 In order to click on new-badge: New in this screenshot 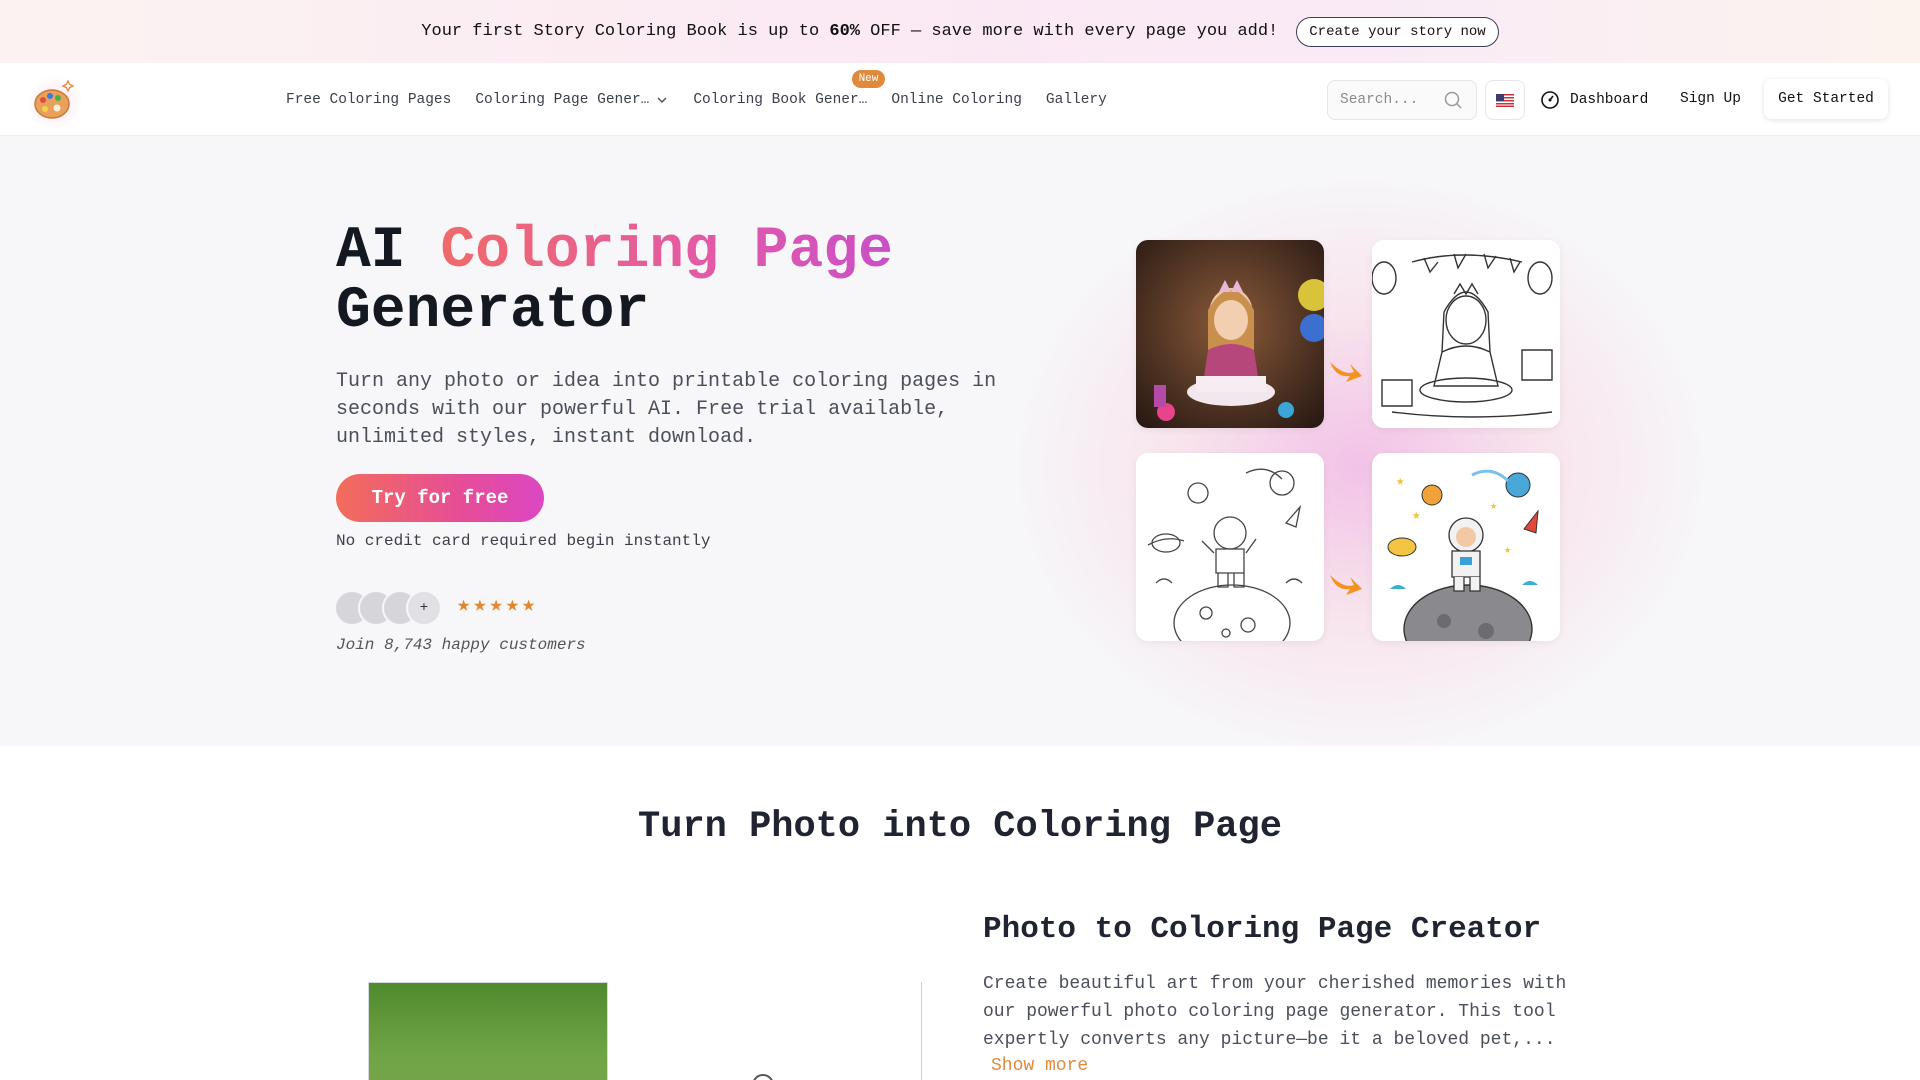, I will do `click(868, 78)`.